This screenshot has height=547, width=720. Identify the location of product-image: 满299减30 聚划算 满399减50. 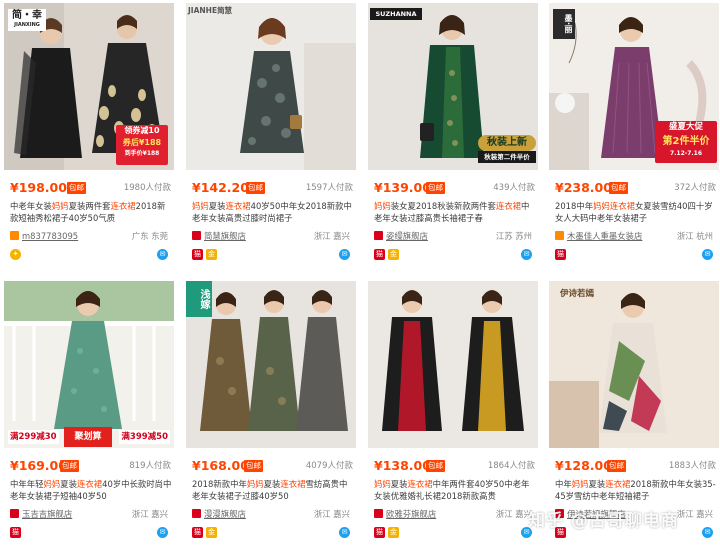
(89, 364).